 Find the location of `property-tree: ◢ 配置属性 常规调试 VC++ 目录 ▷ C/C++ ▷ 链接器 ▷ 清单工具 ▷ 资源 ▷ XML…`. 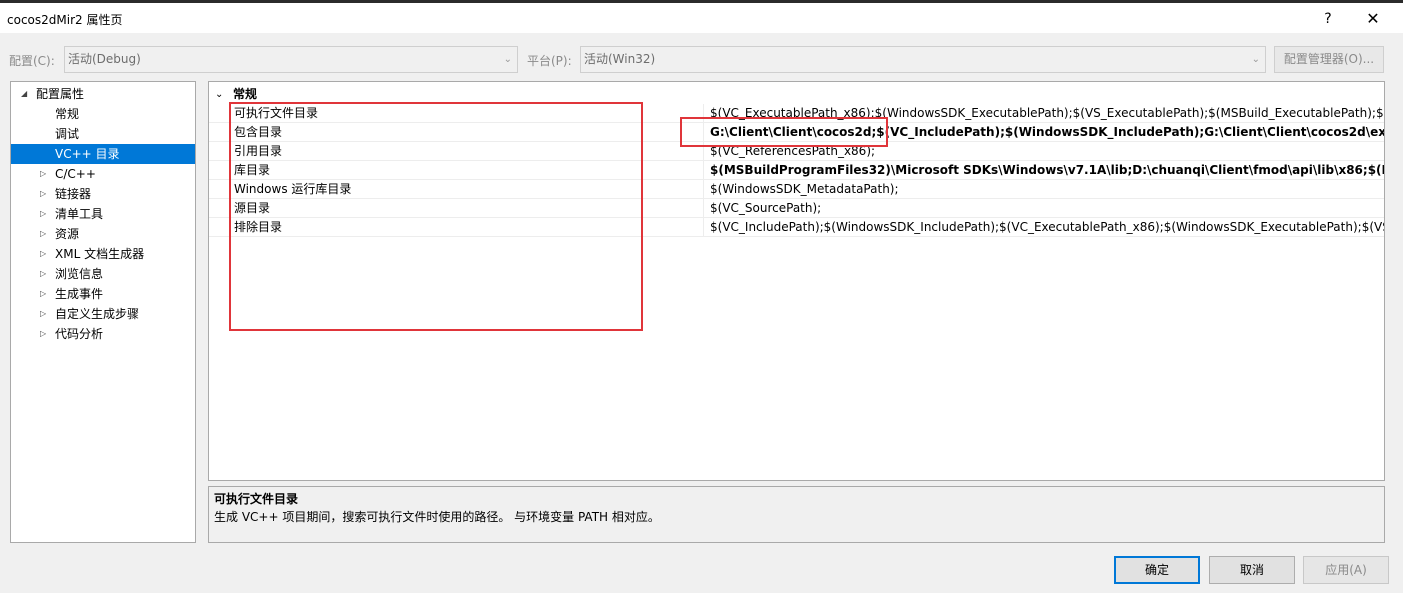

property-tree: ◢ 配置属性 常规调试 VC++ 目录 ▷ C/C++ ▷ 链接器 ▷ 清单工具 ▷ 资源 ▷ XML… is located at coordinates (103, 312).